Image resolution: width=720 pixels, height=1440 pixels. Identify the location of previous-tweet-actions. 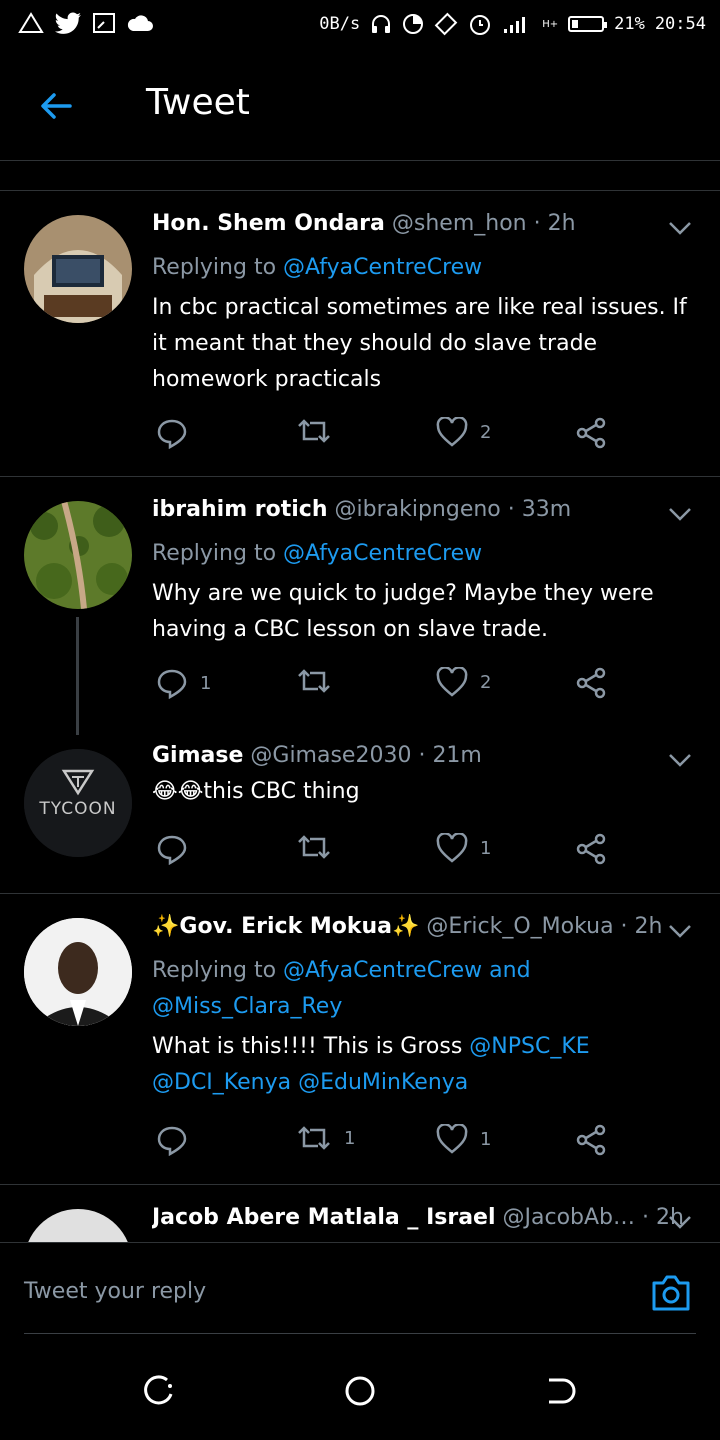
(360, 175).